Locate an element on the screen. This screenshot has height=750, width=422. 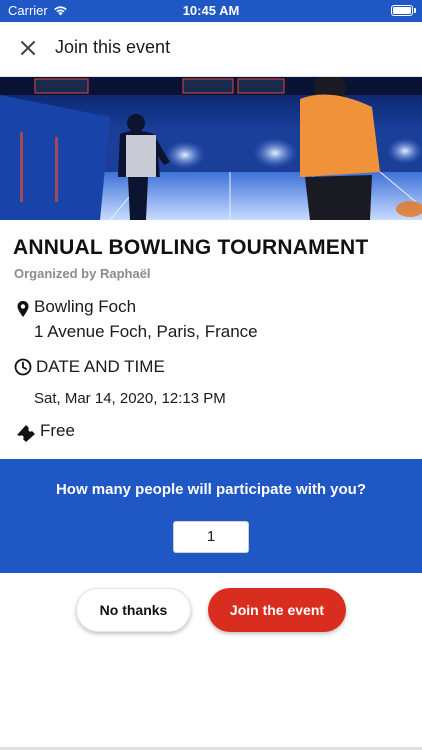
status-bar: Carrier 10:45 AM is located at coordinates (211, 11).